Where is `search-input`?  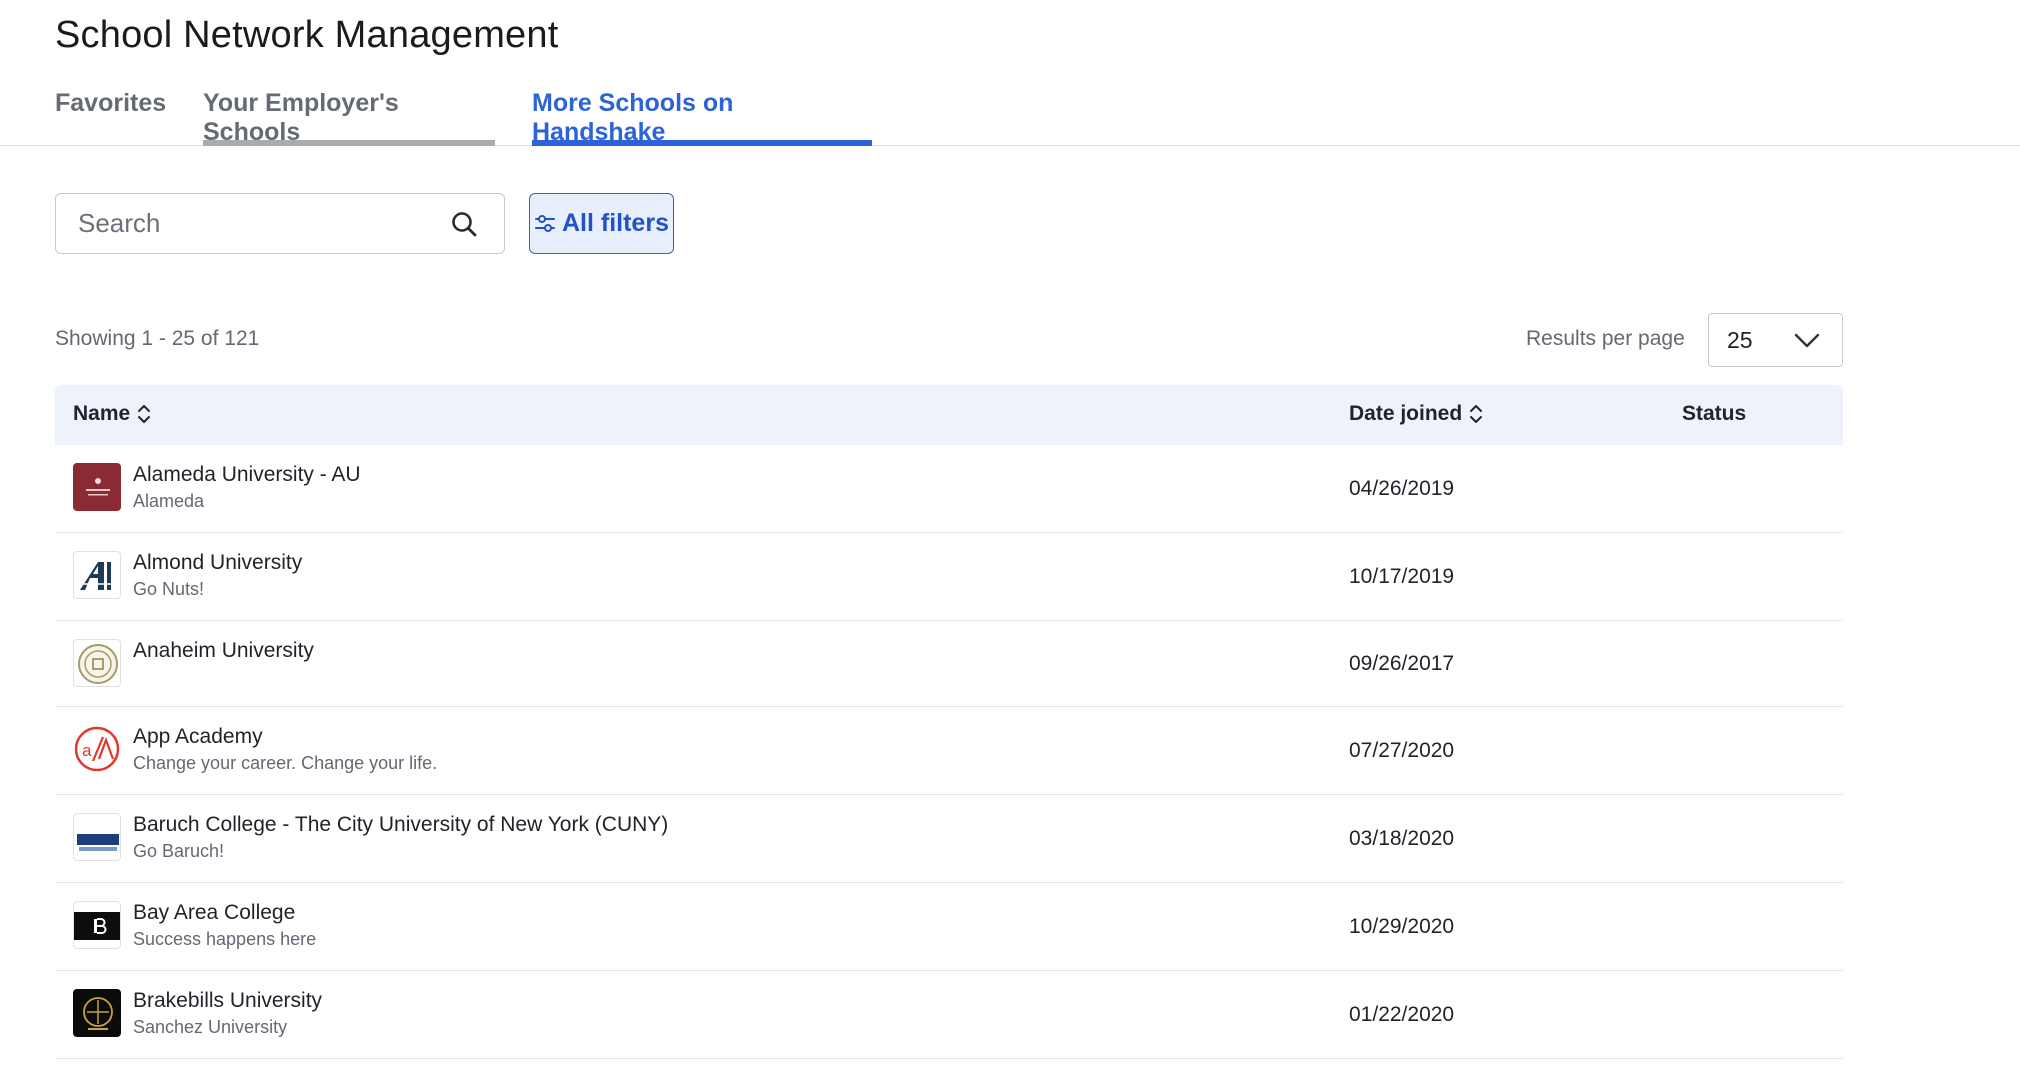 search-input is located at coordinates (258, 223).